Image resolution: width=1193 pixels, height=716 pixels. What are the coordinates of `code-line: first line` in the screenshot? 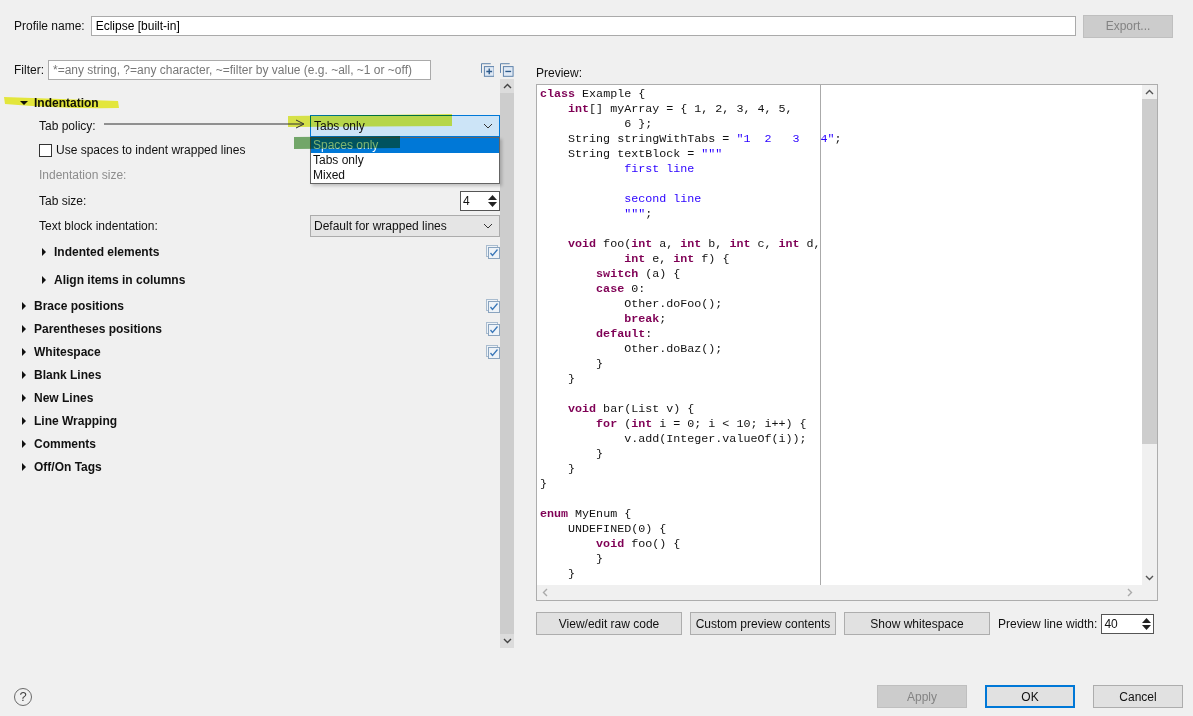 It's located at (659, 169).